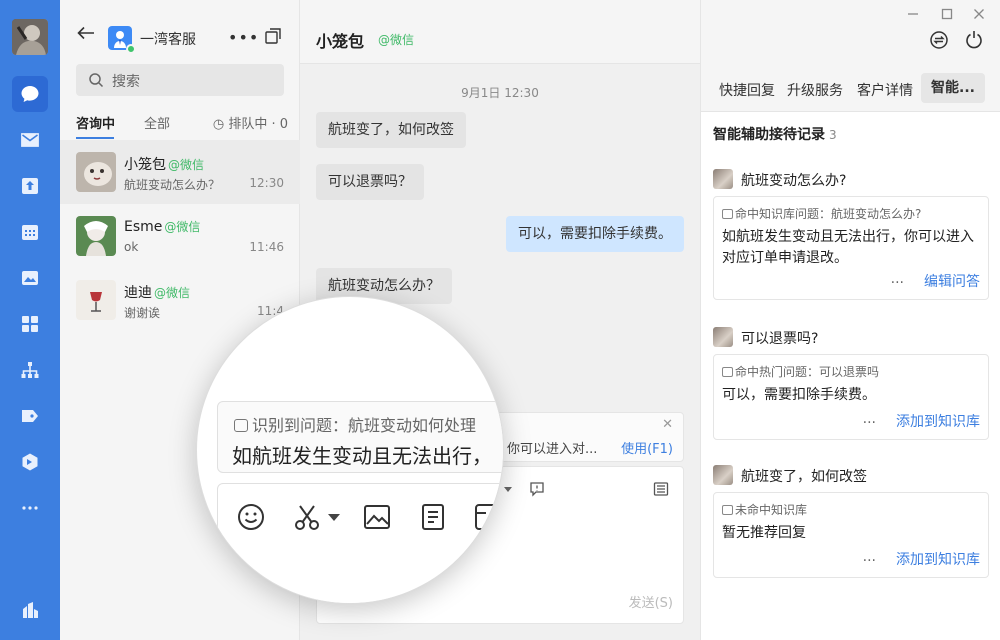 The width and height of the screenshot is (1000, 640). I want to click on search-input: 搜索, so click(126, 81).